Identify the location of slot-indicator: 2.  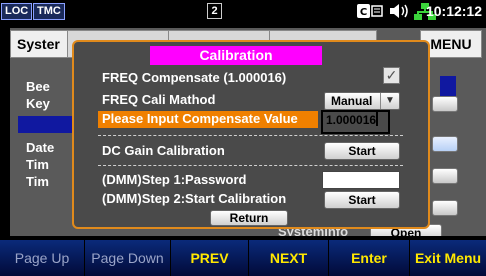
(214, 11).